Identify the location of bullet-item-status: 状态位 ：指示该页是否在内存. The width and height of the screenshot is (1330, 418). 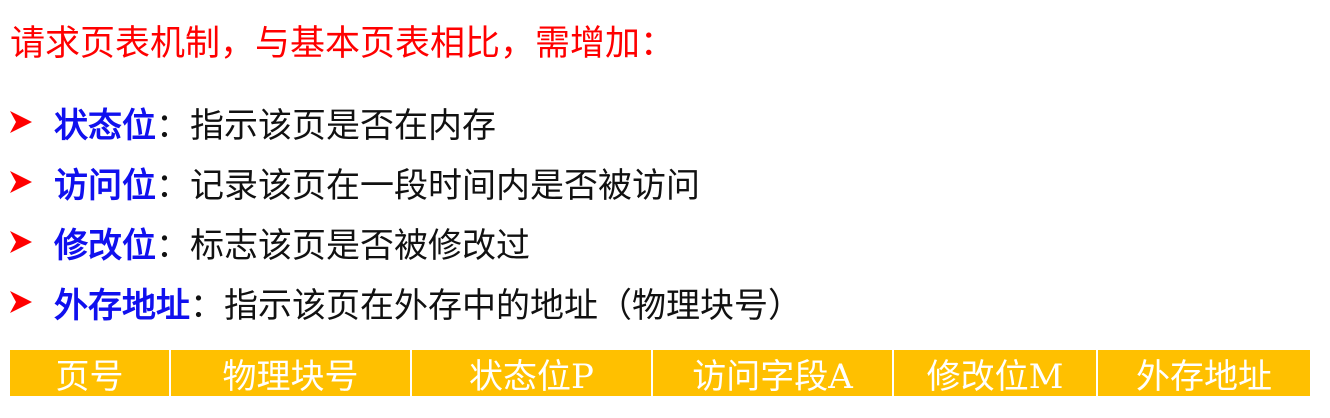
(405, 122).